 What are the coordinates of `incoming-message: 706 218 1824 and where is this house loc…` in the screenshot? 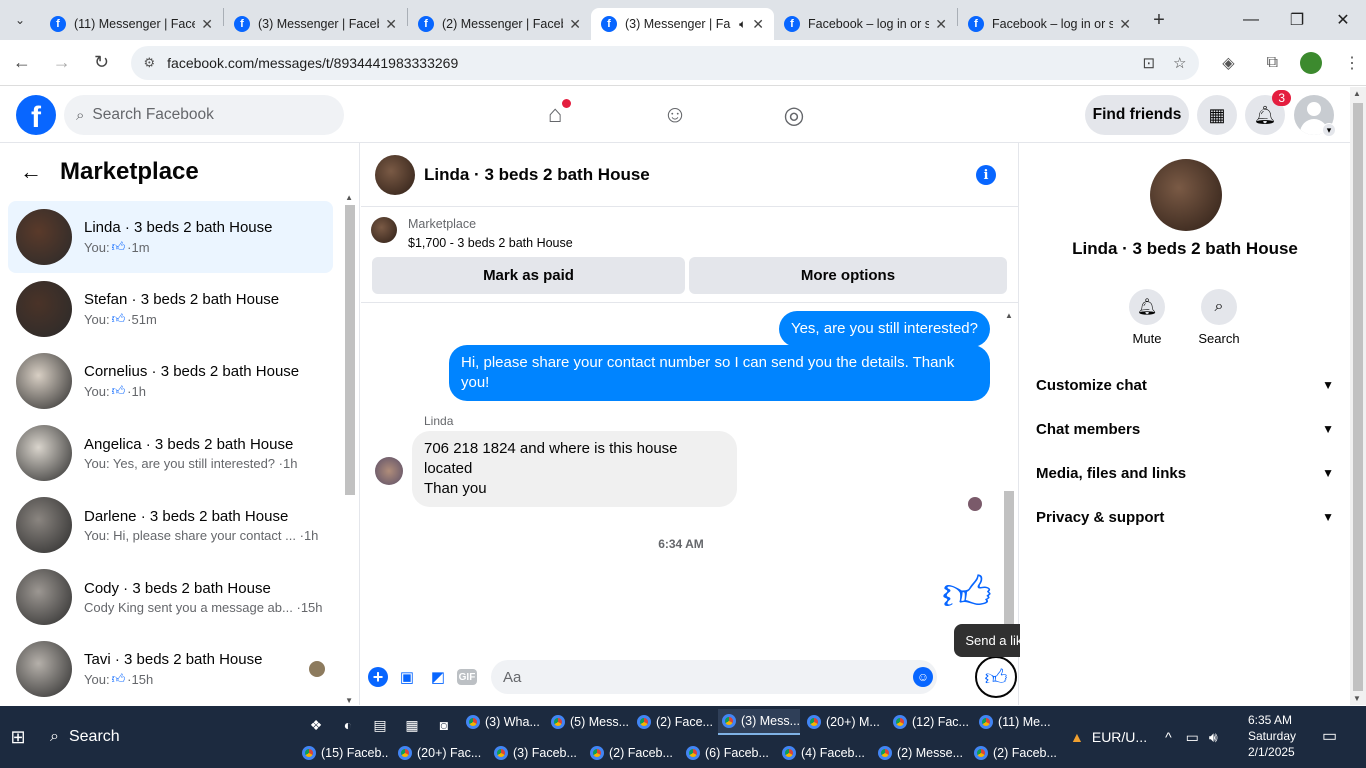 It's located at (574, 469).